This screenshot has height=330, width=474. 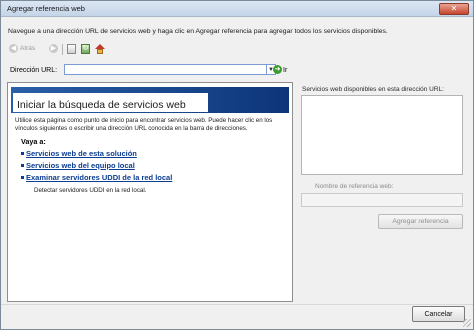 I want to click on resize-grip-icon, so click(x=467, y=323).